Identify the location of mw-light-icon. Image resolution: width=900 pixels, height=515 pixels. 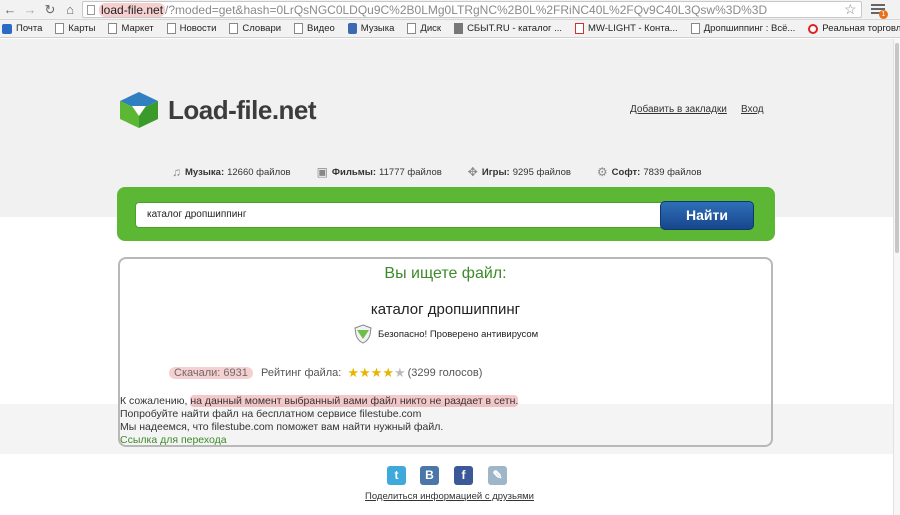
(580, 28).